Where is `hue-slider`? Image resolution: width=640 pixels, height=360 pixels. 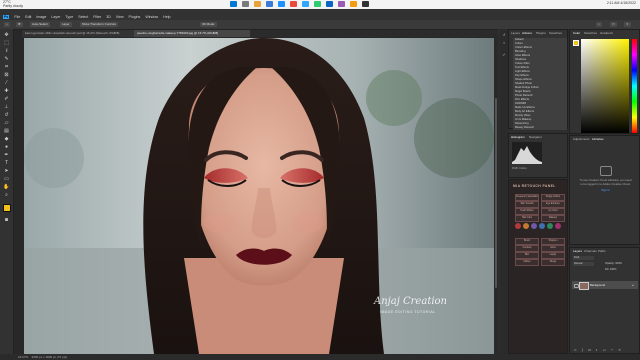 hue-slider is located at coordinates (634, 86).